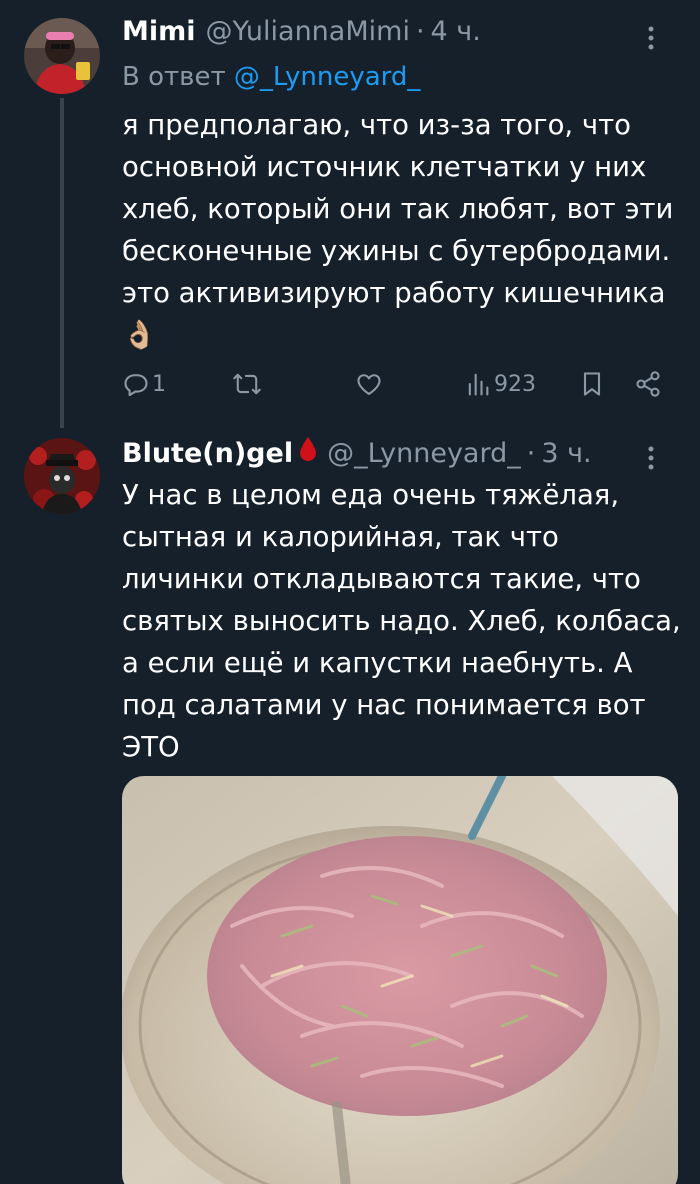  I want to click on tweet-header: Blute(n)gel @_Lynneyard_ · 3 ч., so click(357, 452).